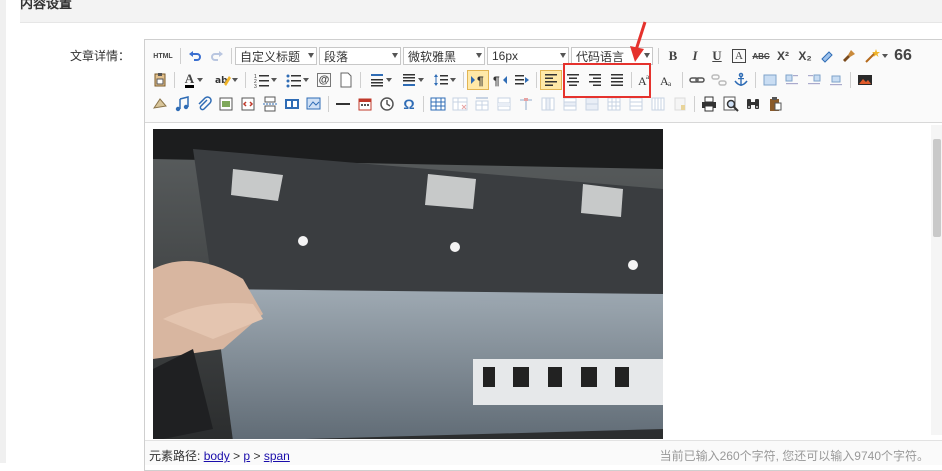 Image resolution: width=942 pixels, height=471 pixels. Describe the element at coordinates (160, 104) in the screenshot. I see `insert-image-button` at that location.